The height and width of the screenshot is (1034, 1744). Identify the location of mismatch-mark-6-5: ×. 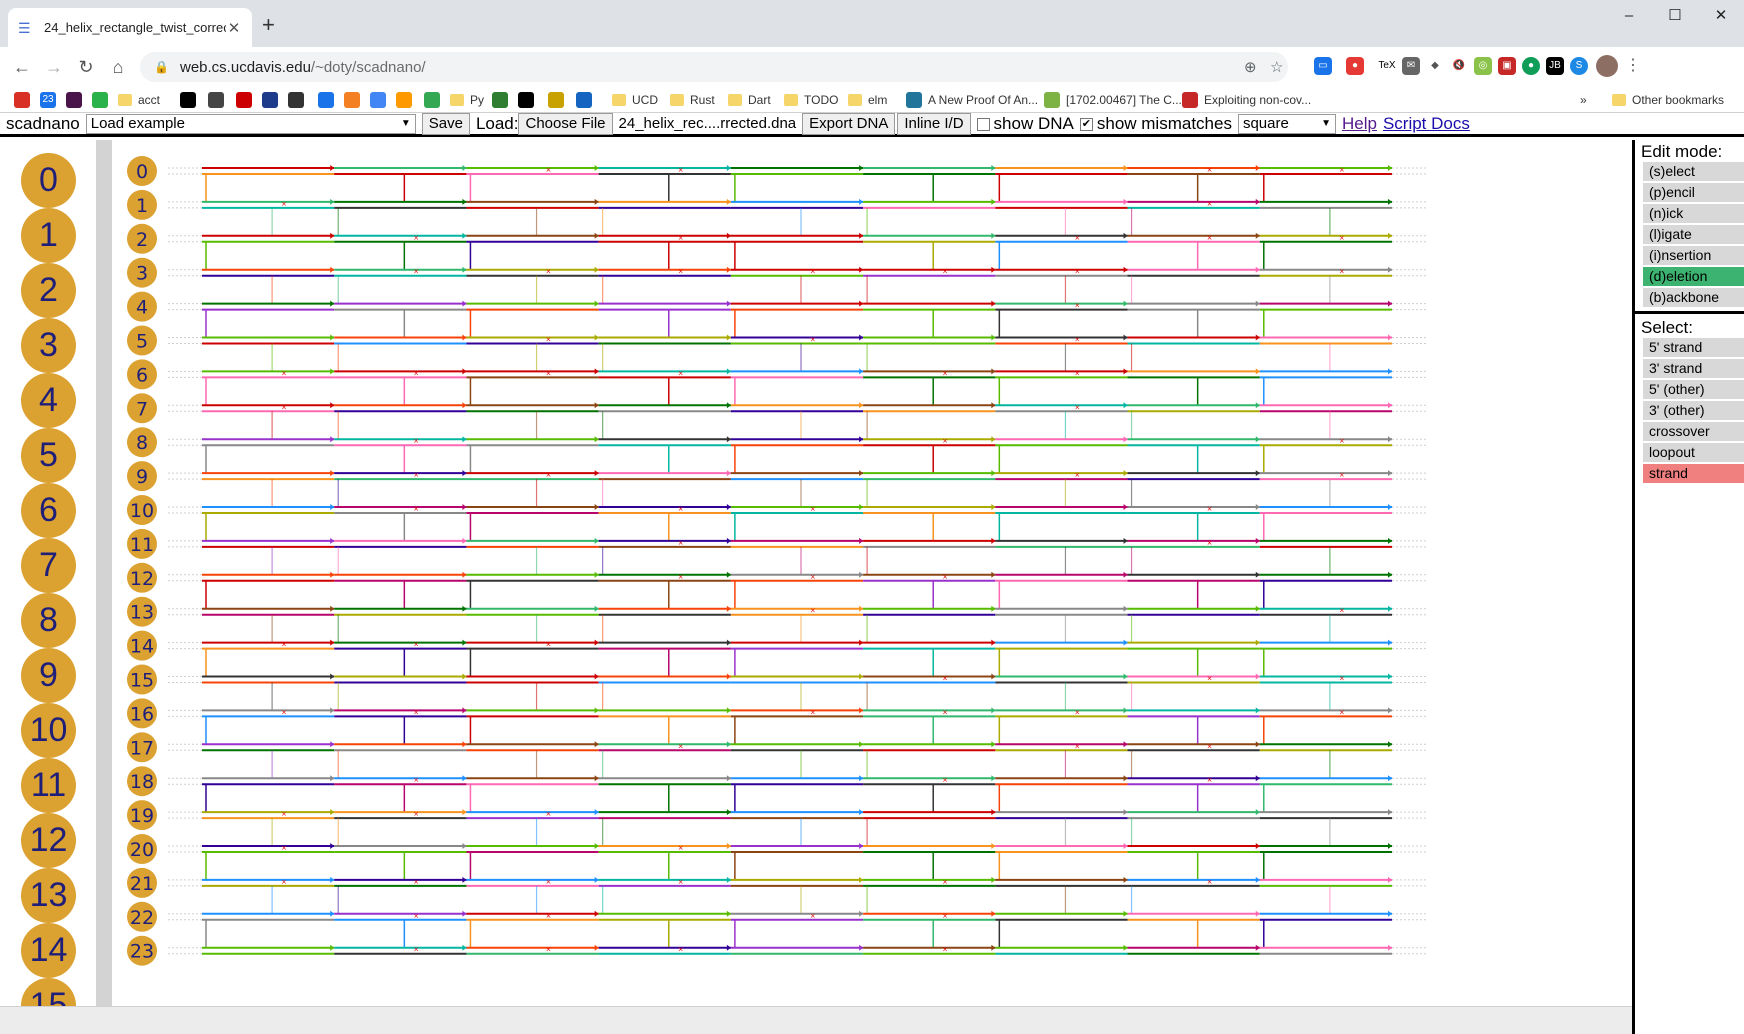
(945, 373).